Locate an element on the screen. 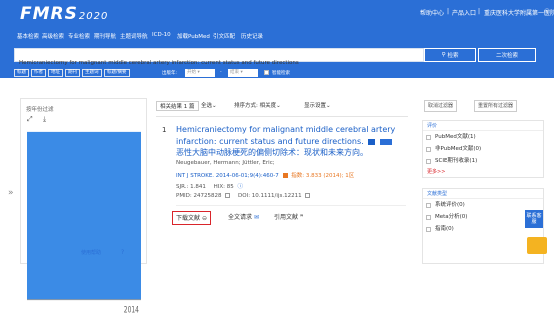  download-icon: ⤓ is located at coordinates (44, 119).